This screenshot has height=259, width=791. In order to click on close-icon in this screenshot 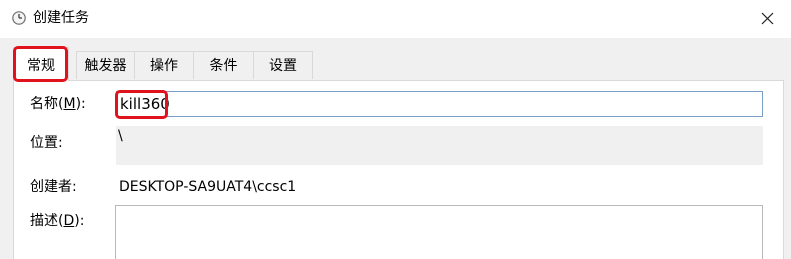, I will do `click(767, 19)`.